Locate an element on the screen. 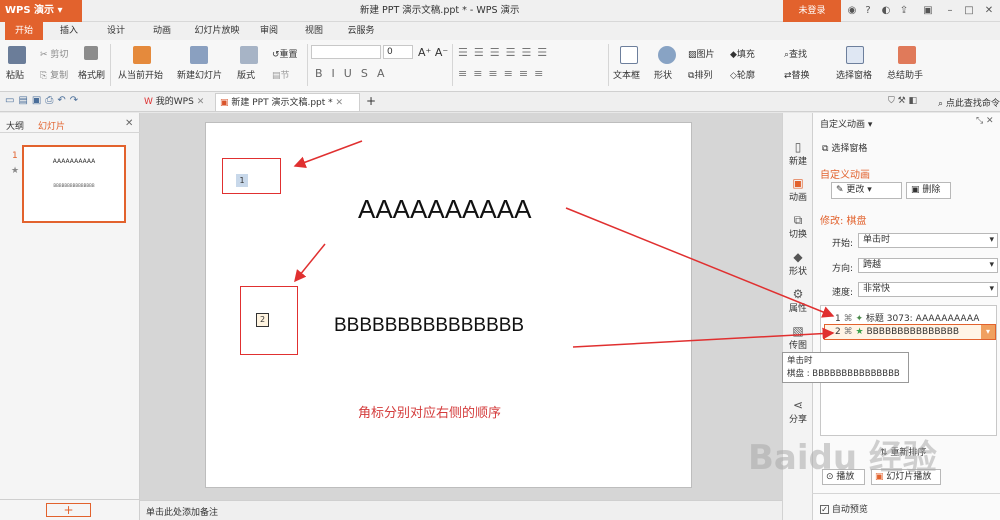  arrow-body-to-list is located at coordinates (703, 337).